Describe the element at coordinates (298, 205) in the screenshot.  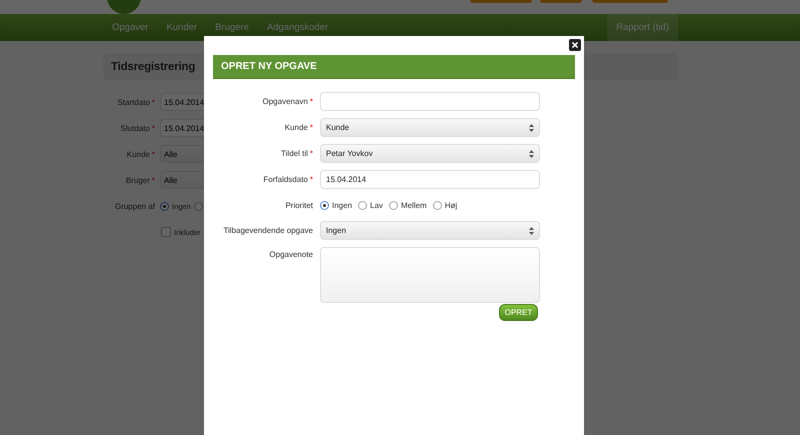
I see `field-label: Prioritet` at that location.